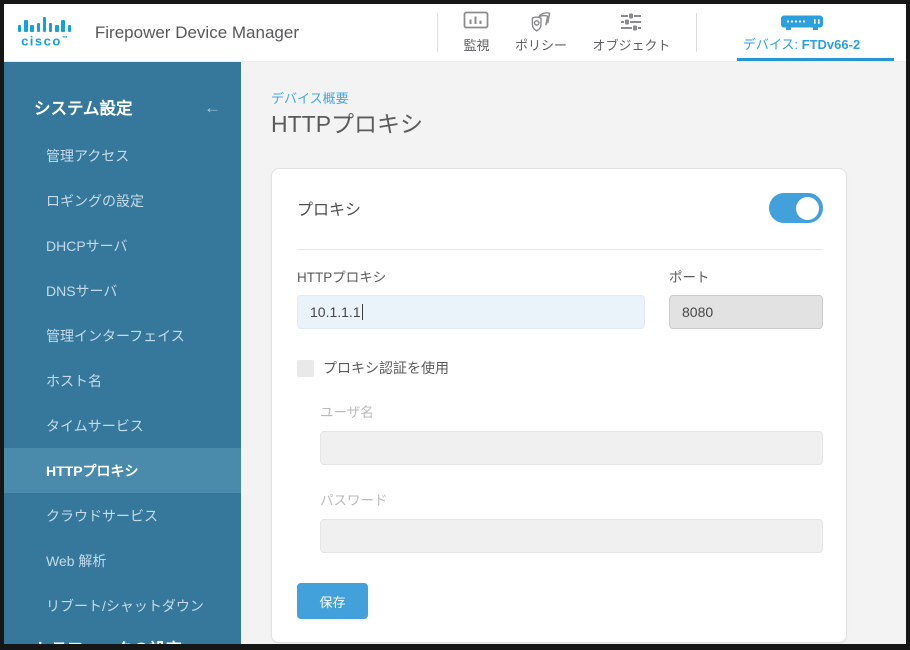 The height and width of the screenshot is (650, 910). I want to click on save-button: 保存, so click(332, 601).